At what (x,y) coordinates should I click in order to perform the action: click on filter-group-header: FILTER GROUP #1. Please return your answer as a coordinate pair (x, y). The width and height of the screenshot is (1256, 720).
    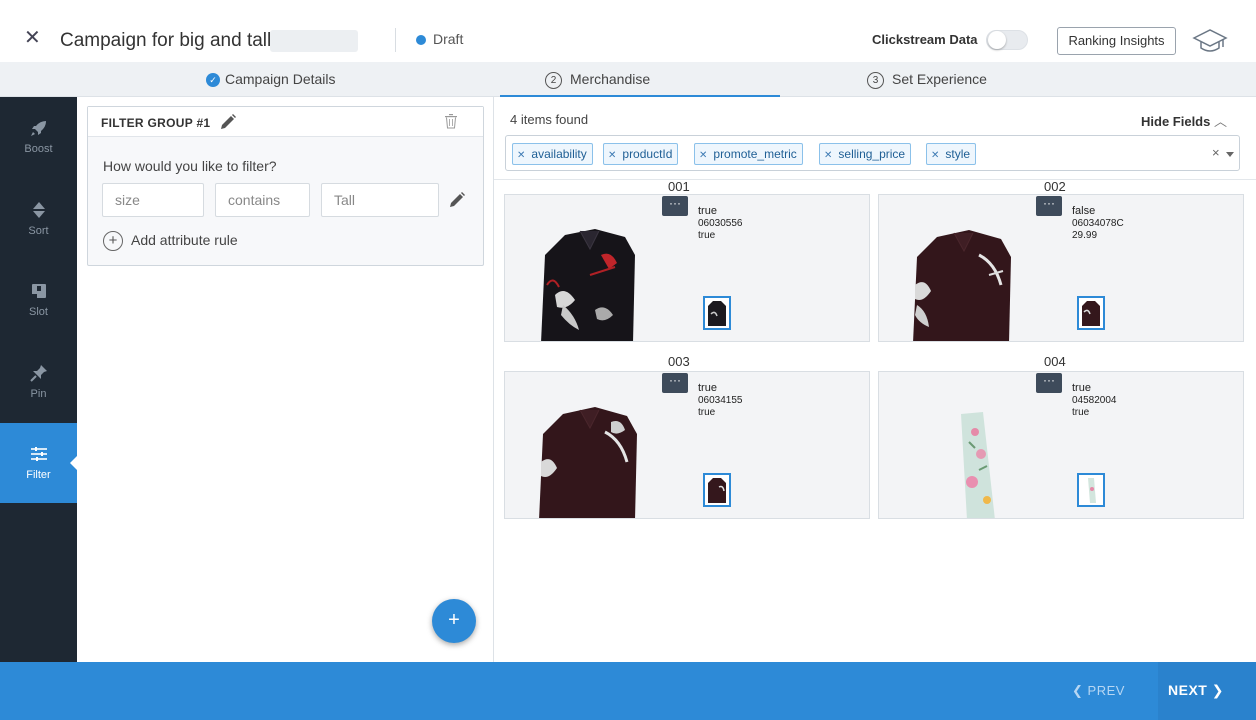
    Looking at the image, I should click on (285, 122).